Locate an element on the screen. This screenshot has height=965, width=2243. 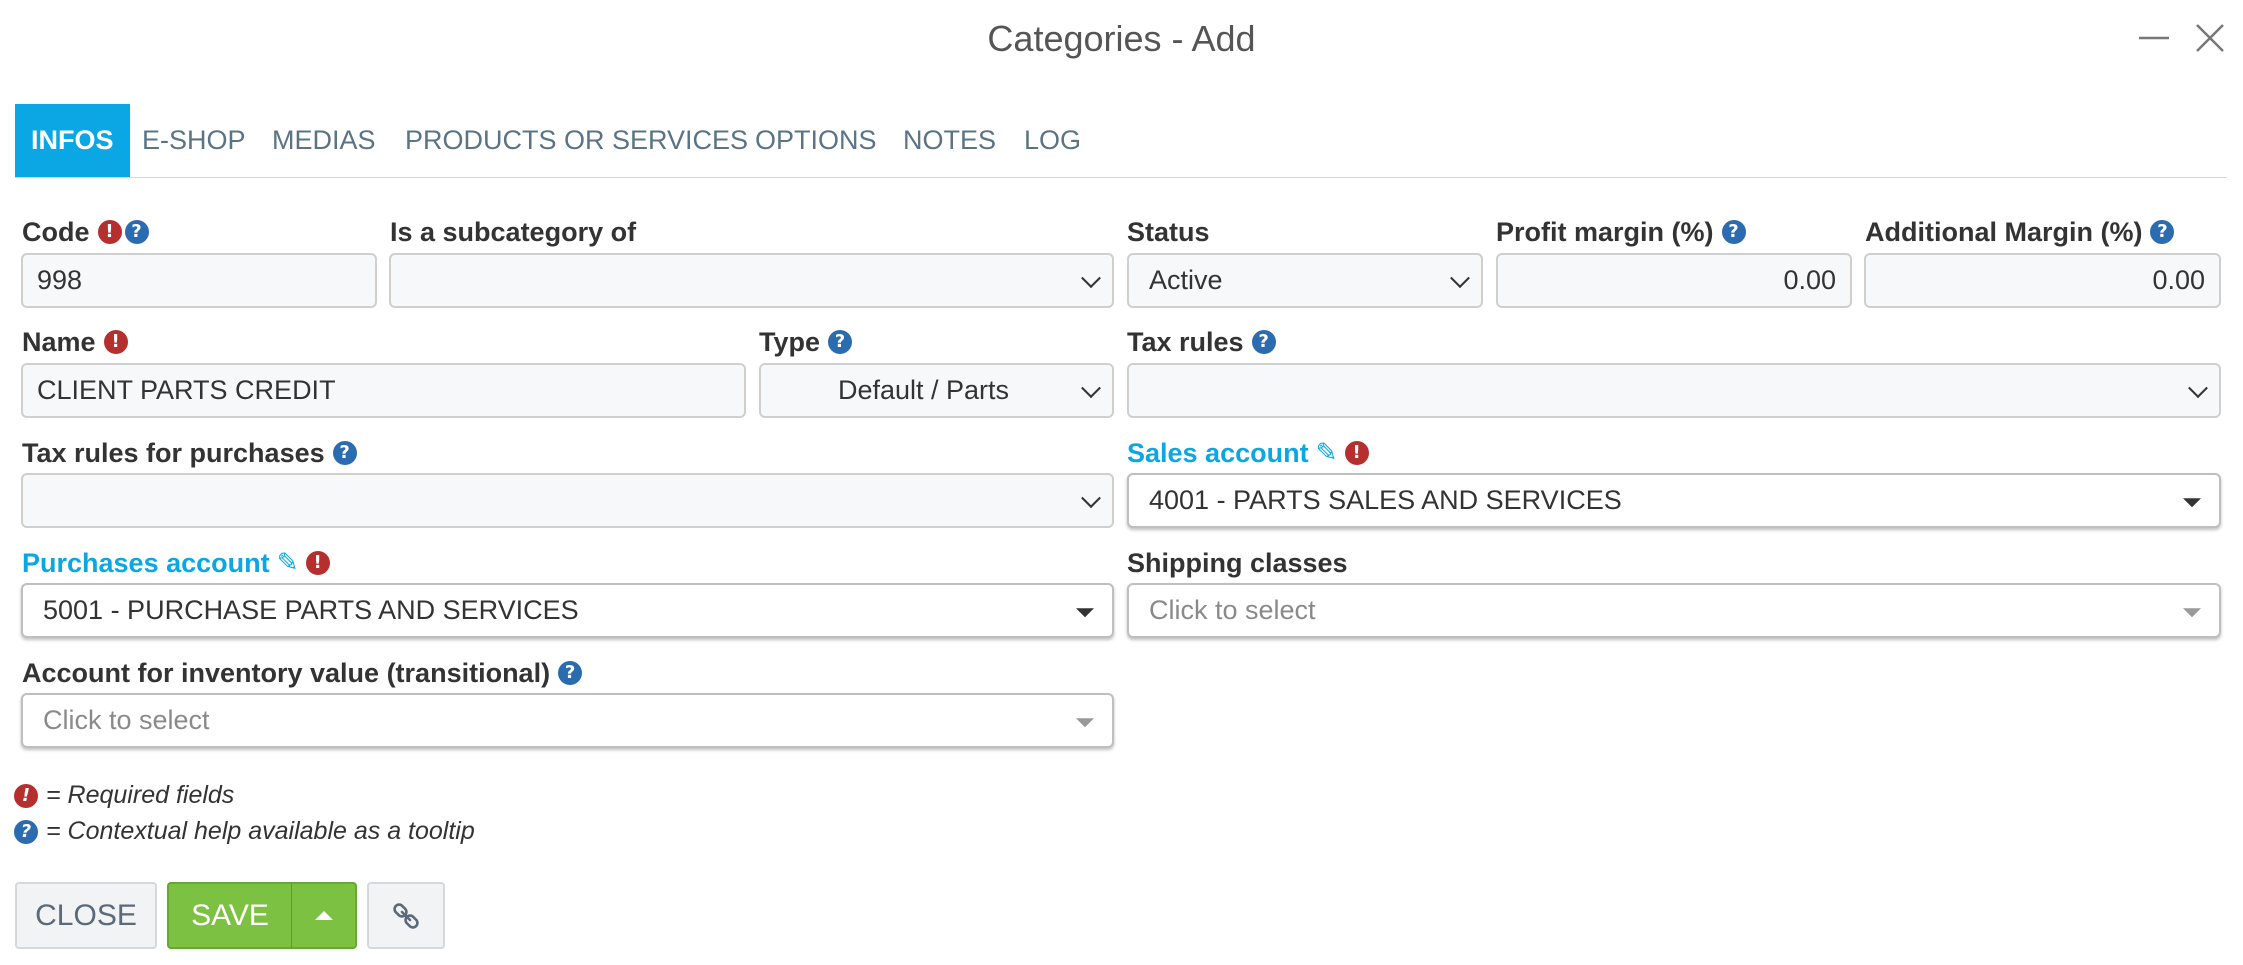
additional-margin-input: 0.00 is located at coordinates (2042, 280).